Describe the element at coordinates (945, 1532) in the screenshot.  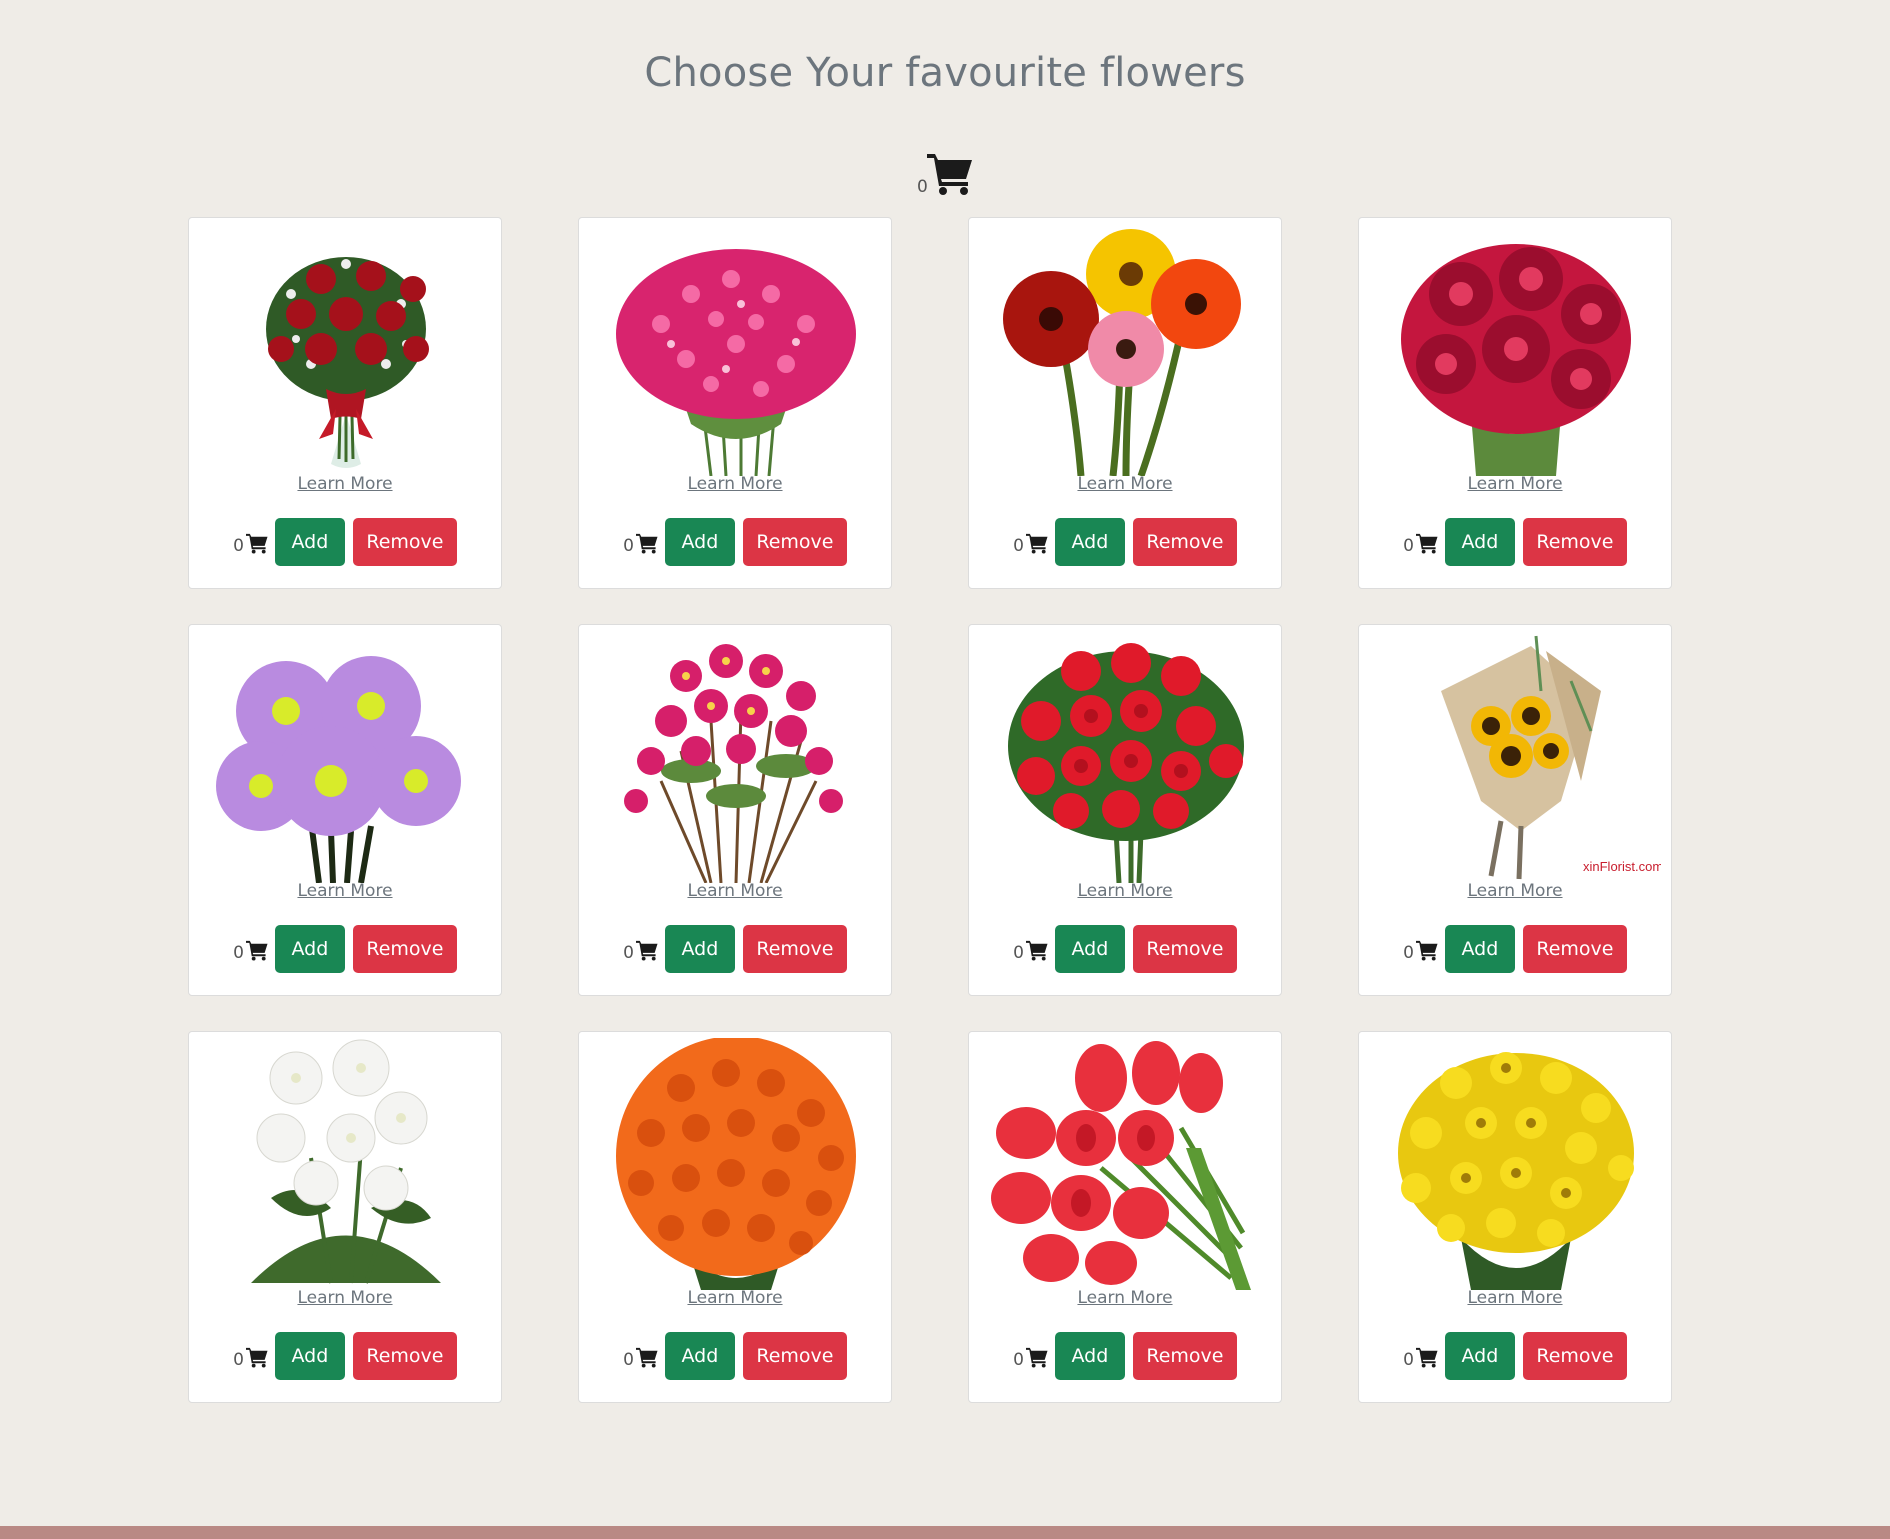
I see `footer-bar` at that location.